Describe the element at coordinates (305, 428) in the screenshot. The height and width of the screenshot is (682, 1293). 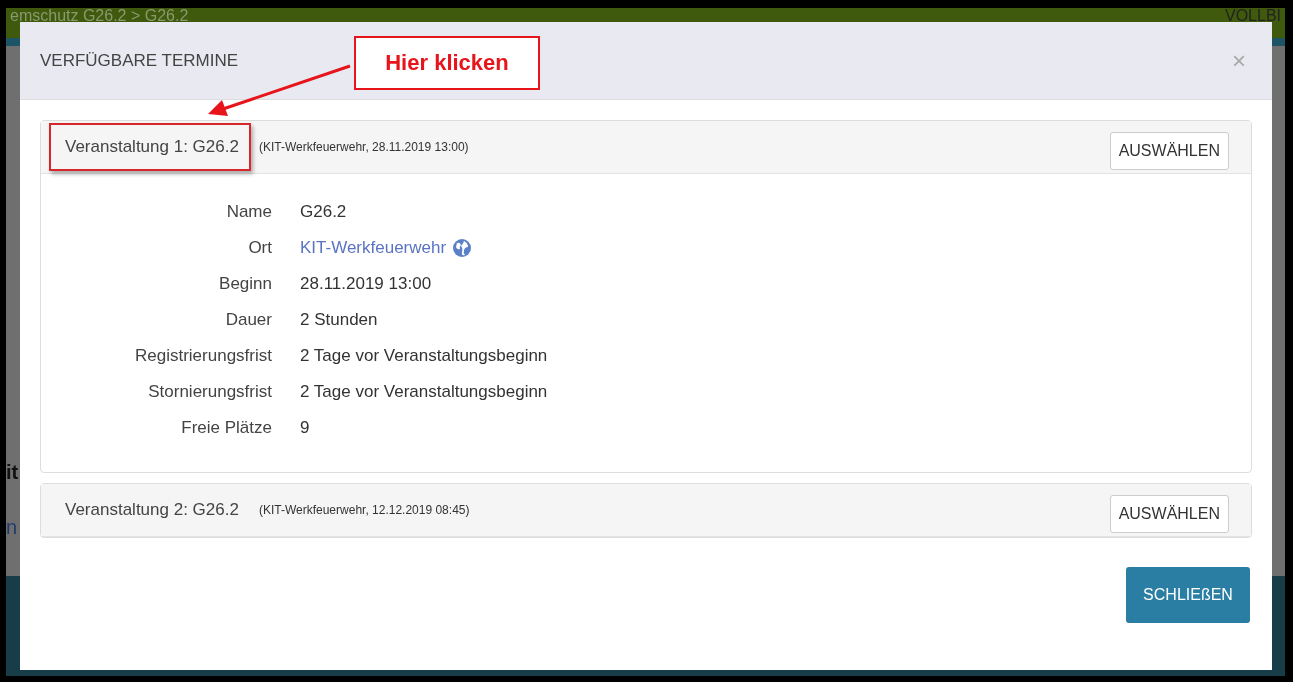
I see `detail-value: 9` at that location.